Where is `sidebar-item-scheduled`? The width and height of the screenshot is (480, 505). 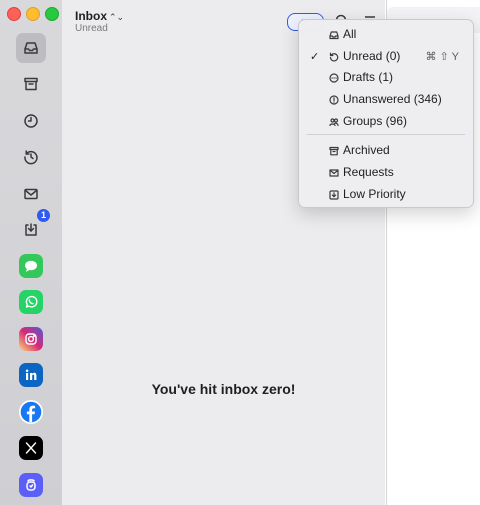
sidebar-item-scheduled is located at coordinates (31, 157).